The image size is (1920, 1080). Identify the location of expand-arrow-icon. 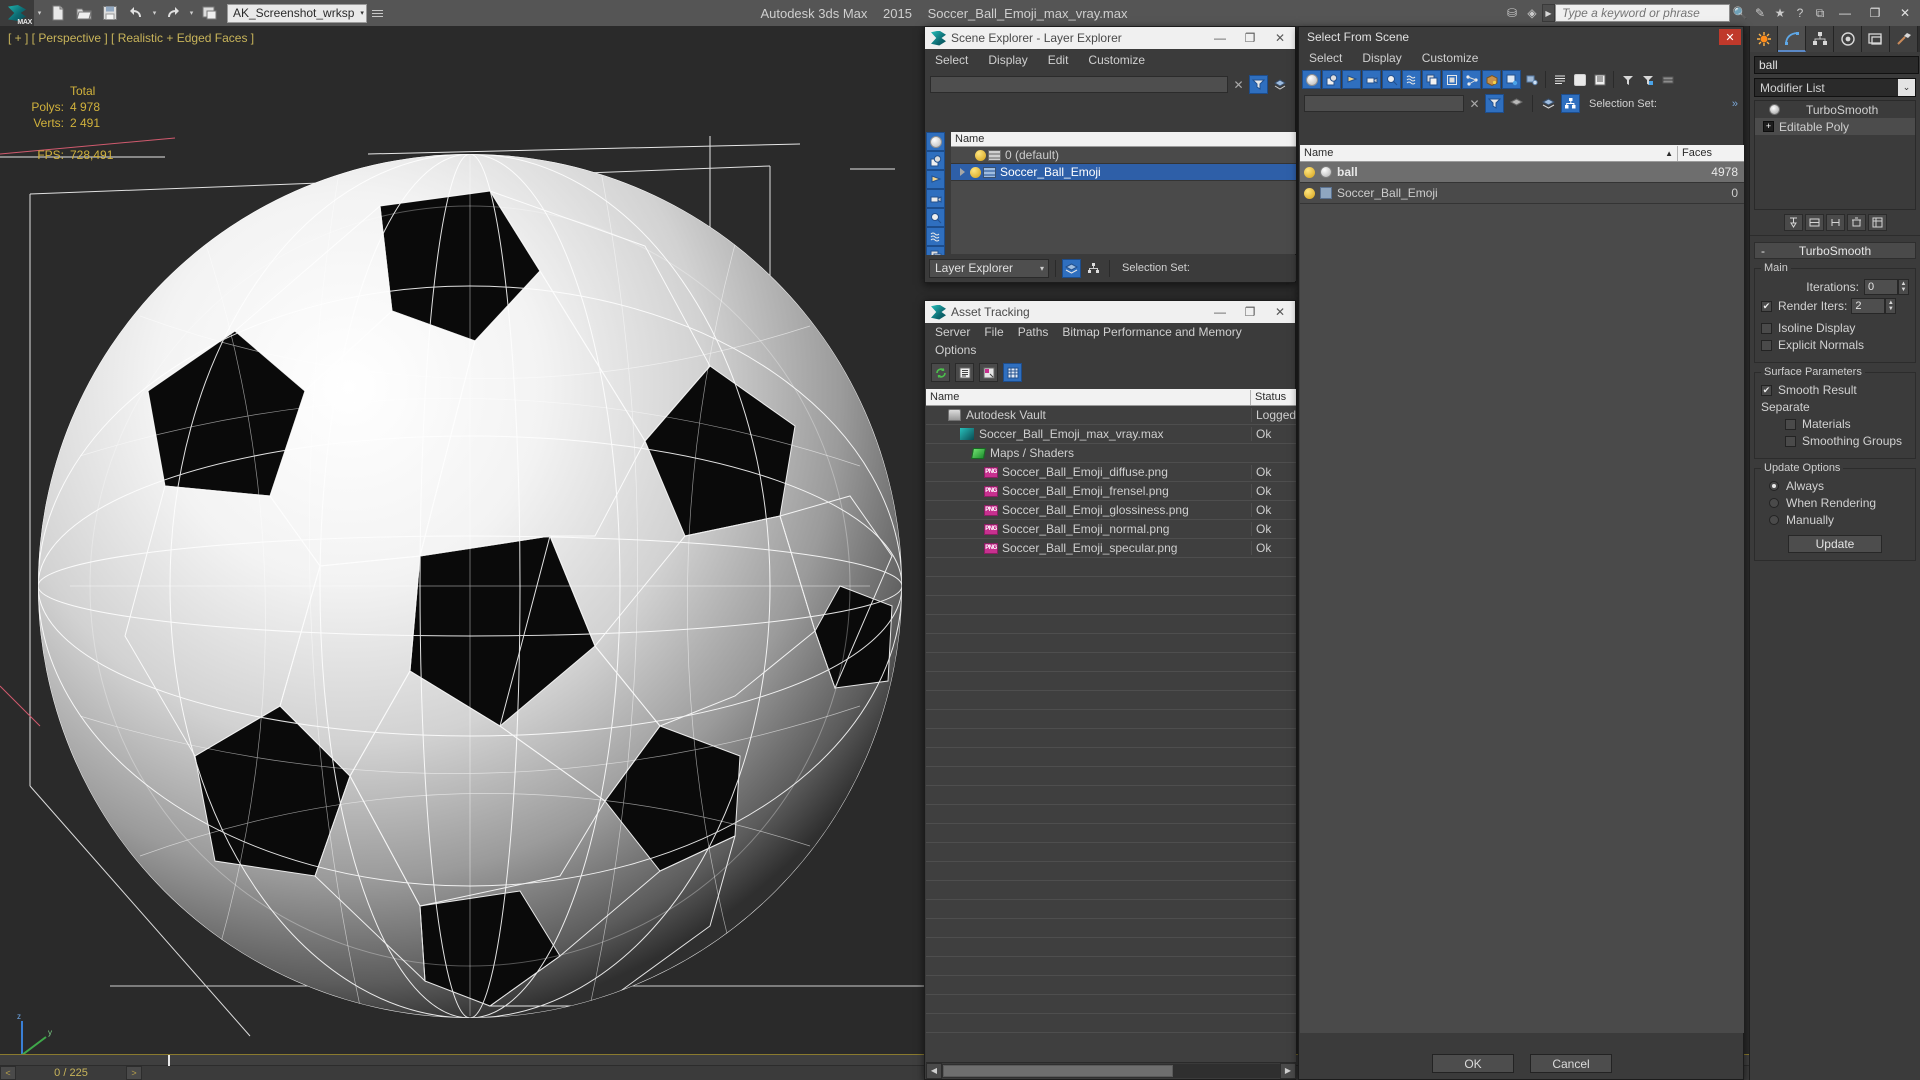
(962, 172).